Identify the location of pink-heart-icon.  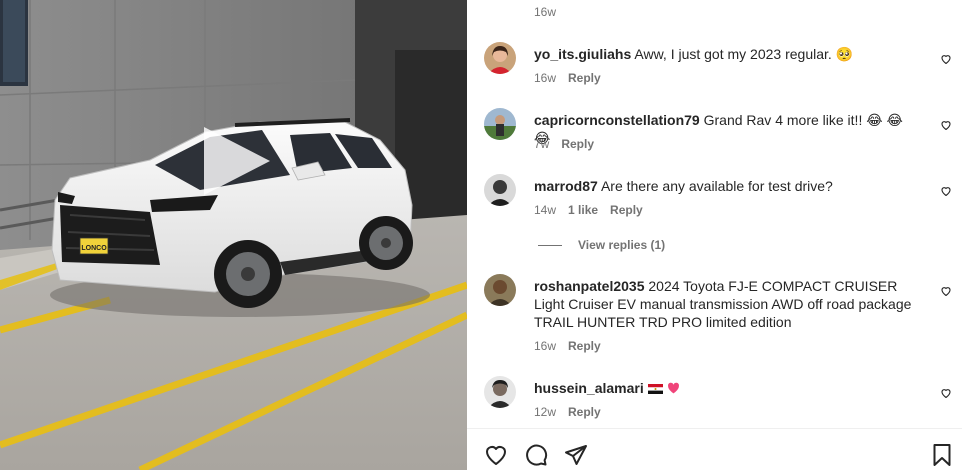
(673, 388).